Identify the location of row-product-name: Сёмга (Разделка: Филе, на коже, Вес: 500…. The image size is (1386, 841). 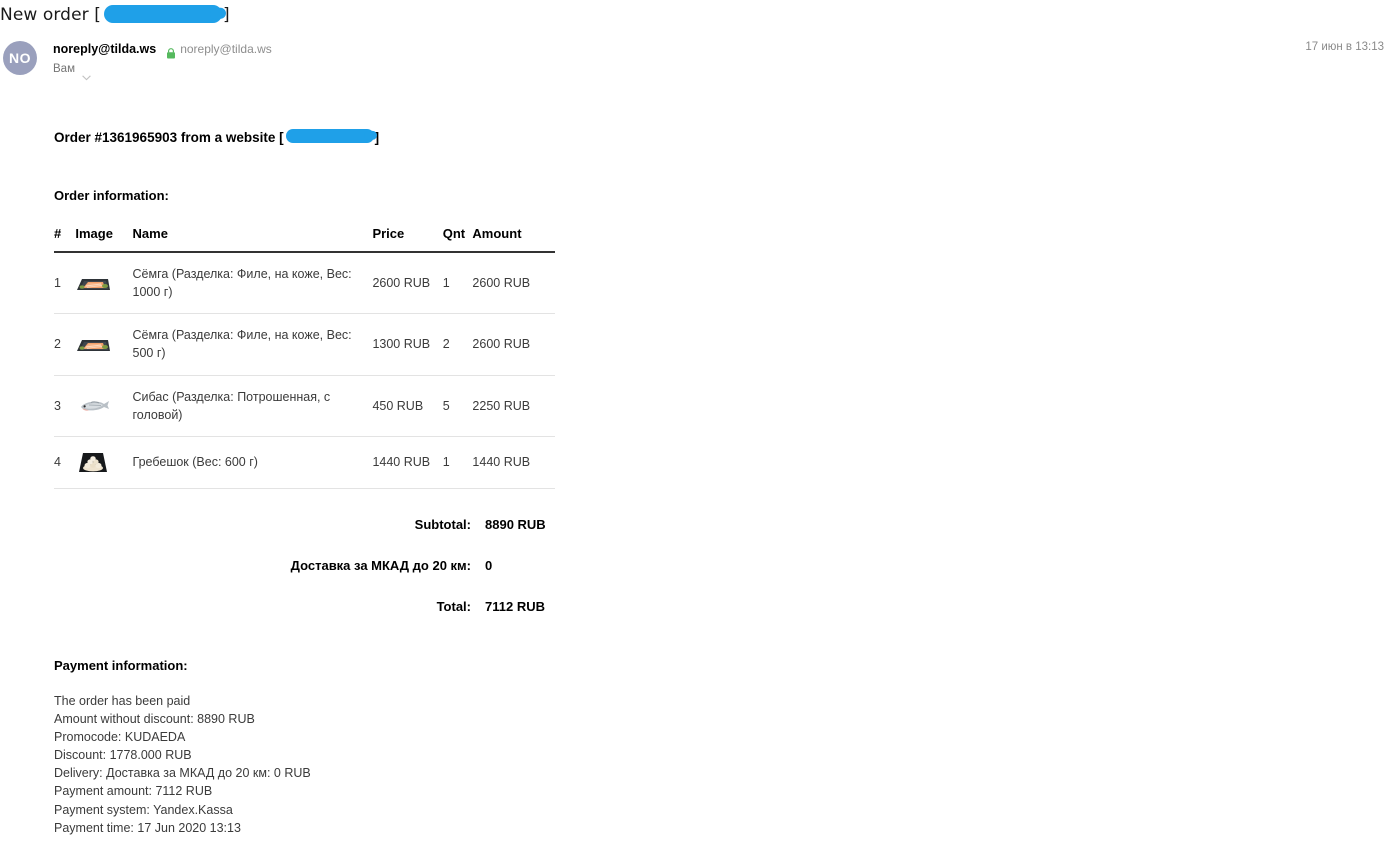
(252, 344).